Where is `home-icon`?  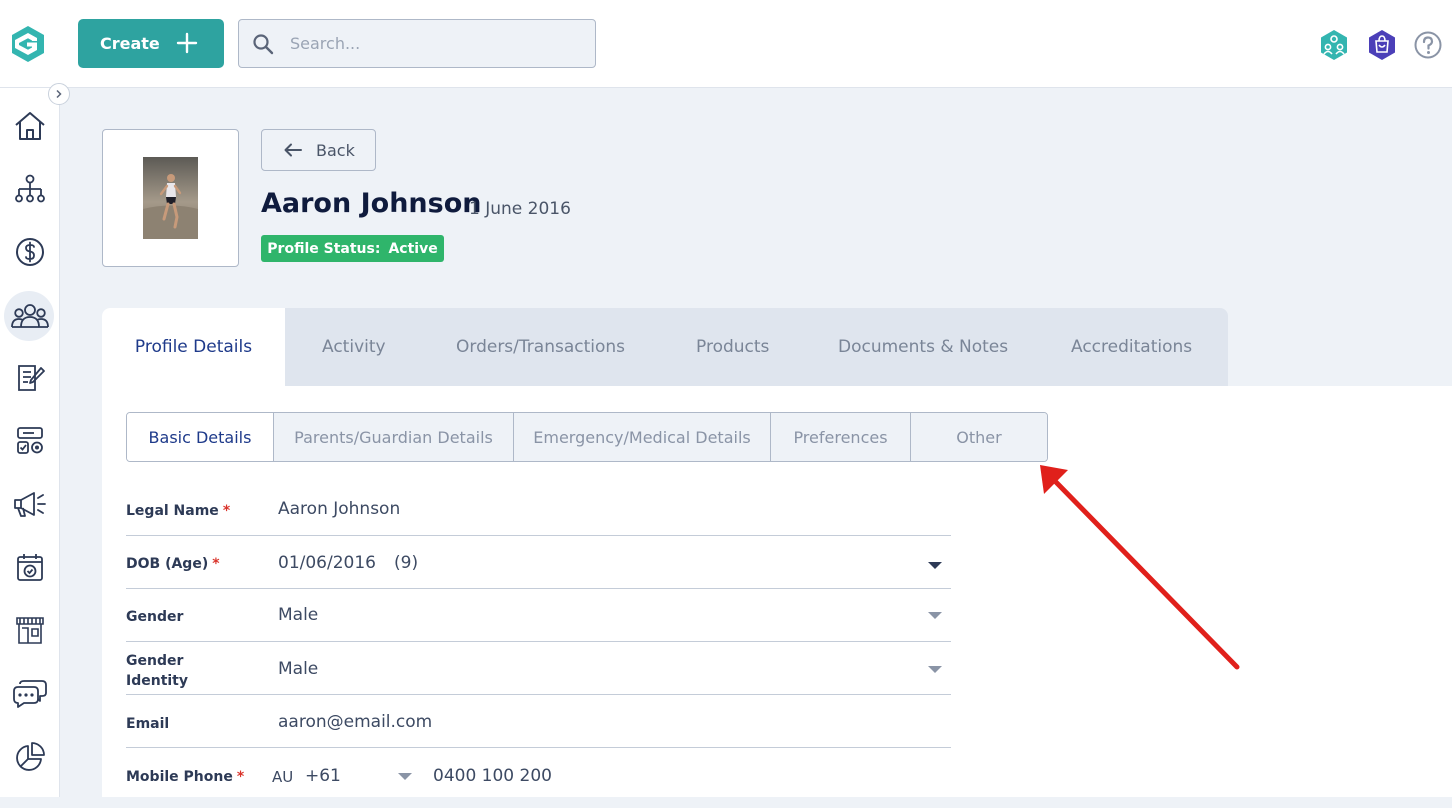 home-icon is located at coordinates (29, 126).